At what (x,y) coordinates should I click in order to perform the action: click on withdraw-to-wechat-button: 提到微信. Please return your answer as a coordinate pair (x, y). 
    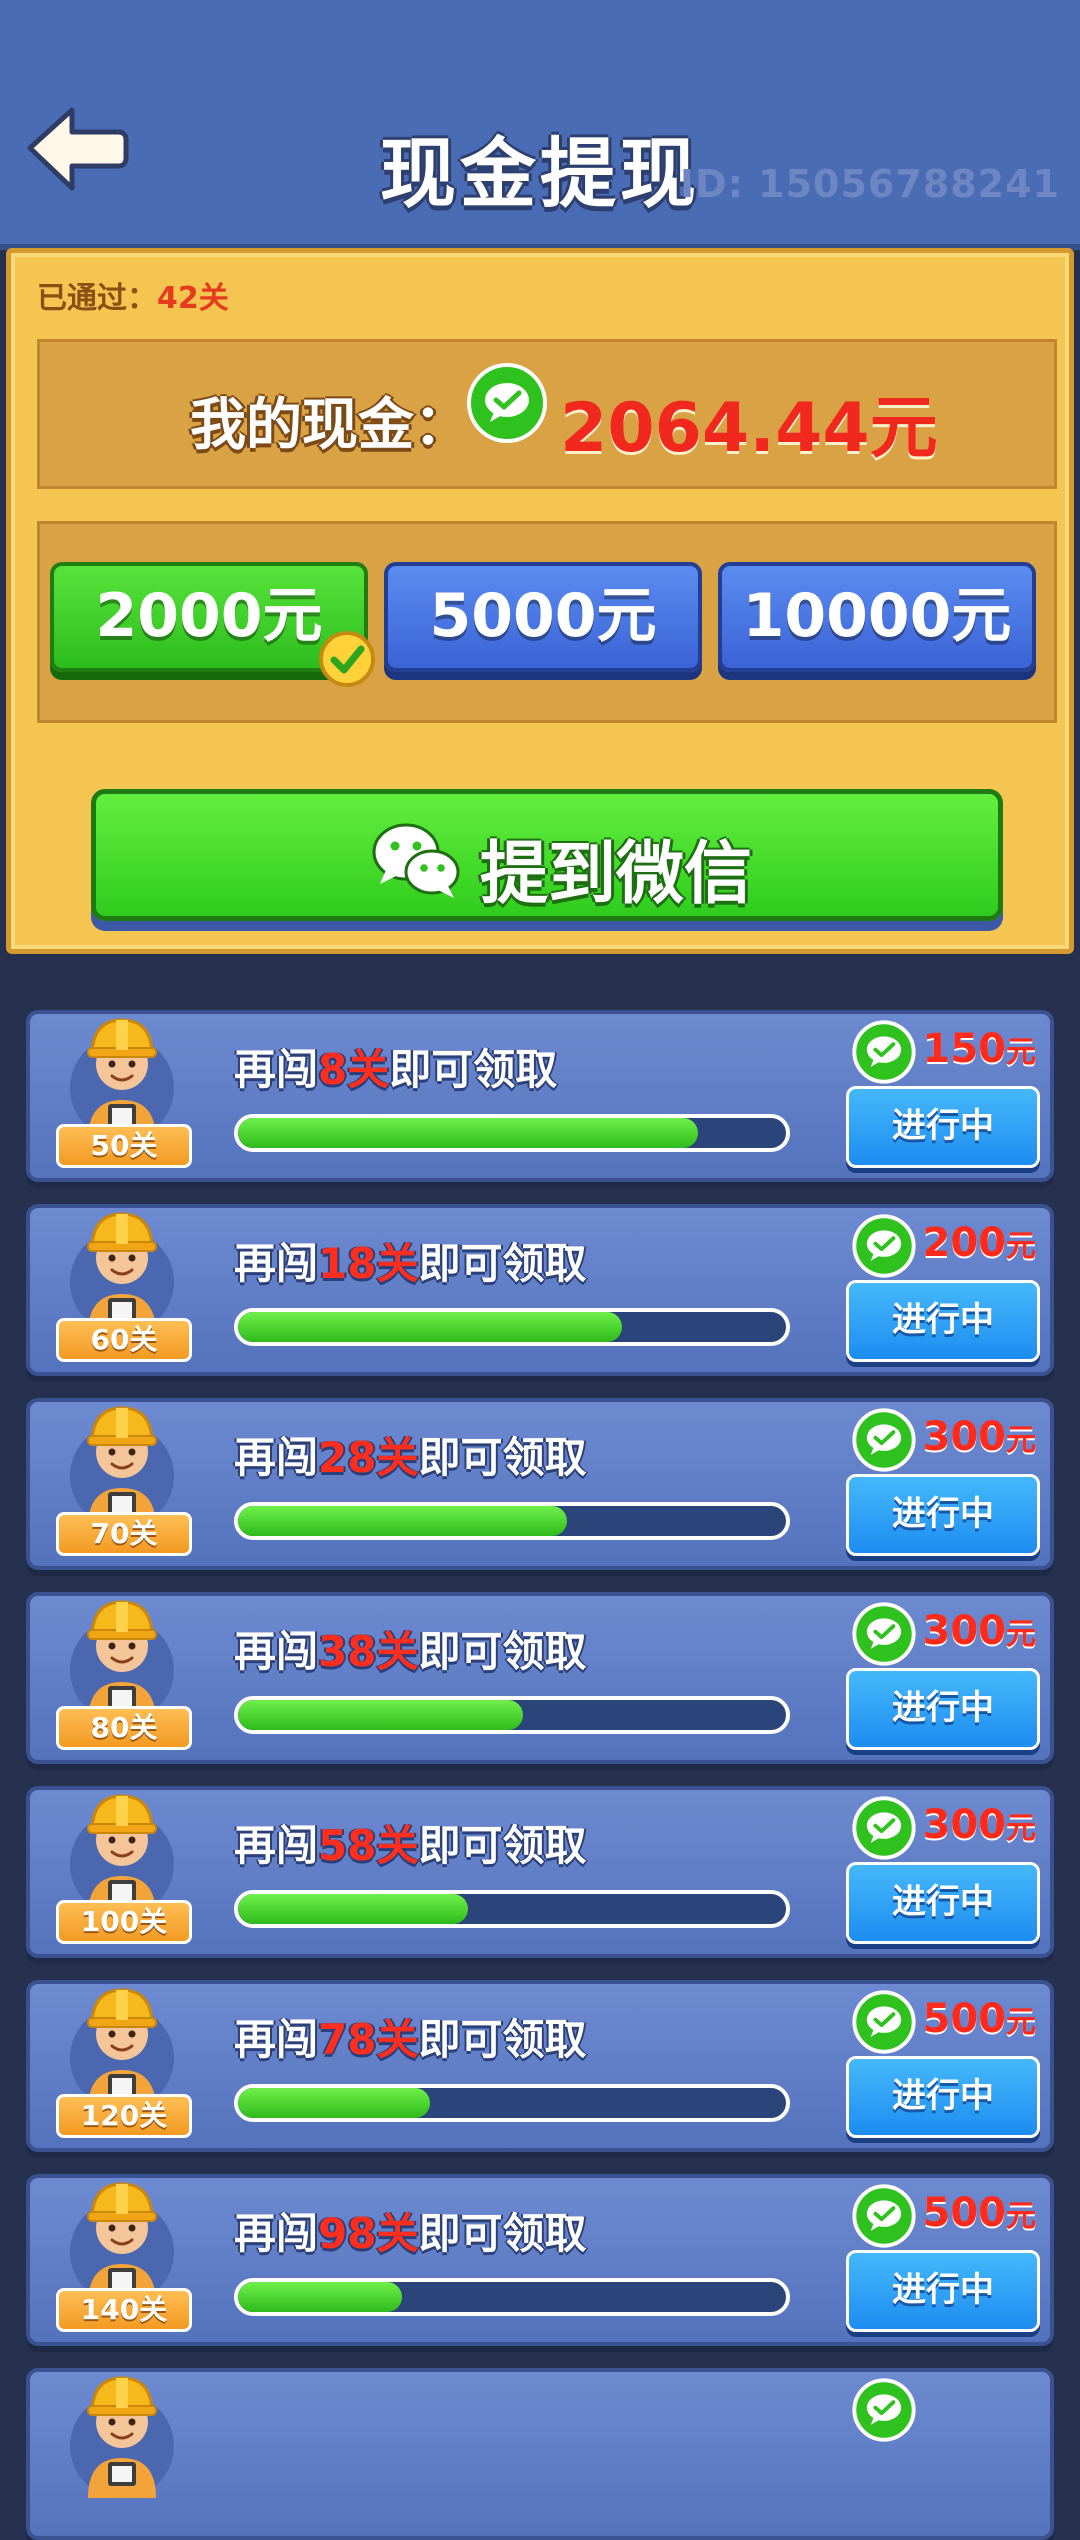
    Looking at the image, I should click on (547, 855).